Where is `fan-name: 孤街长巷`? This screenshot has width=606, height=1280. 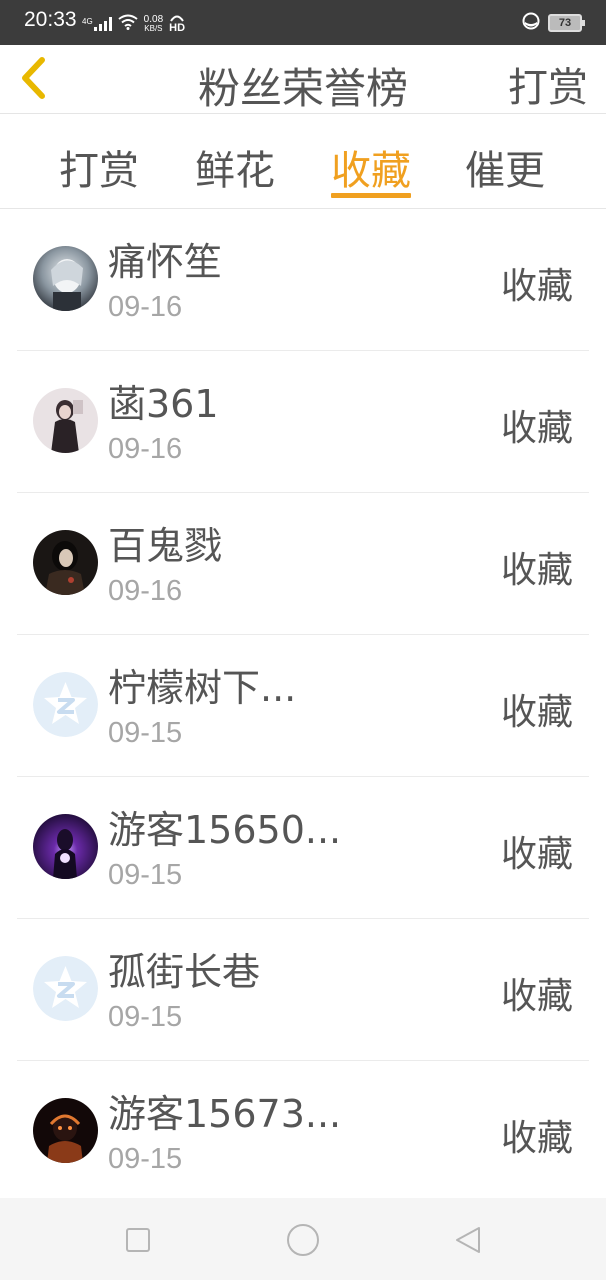
fan-name: 孤街长巷 is located at coordinates (184, 972).